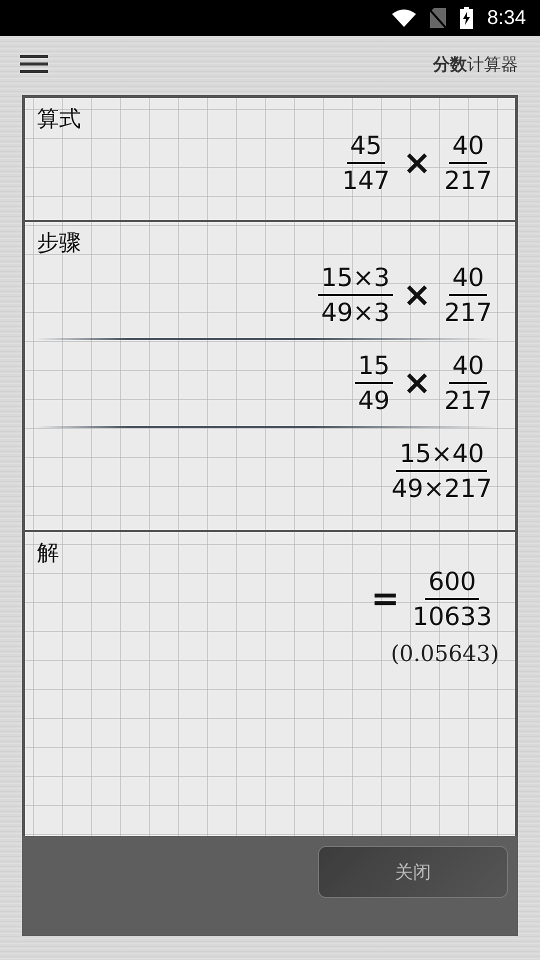  What do you see at coordinates (385, 599) in the screenshot?
I see `operator: =` at bounding box center [385, 599].